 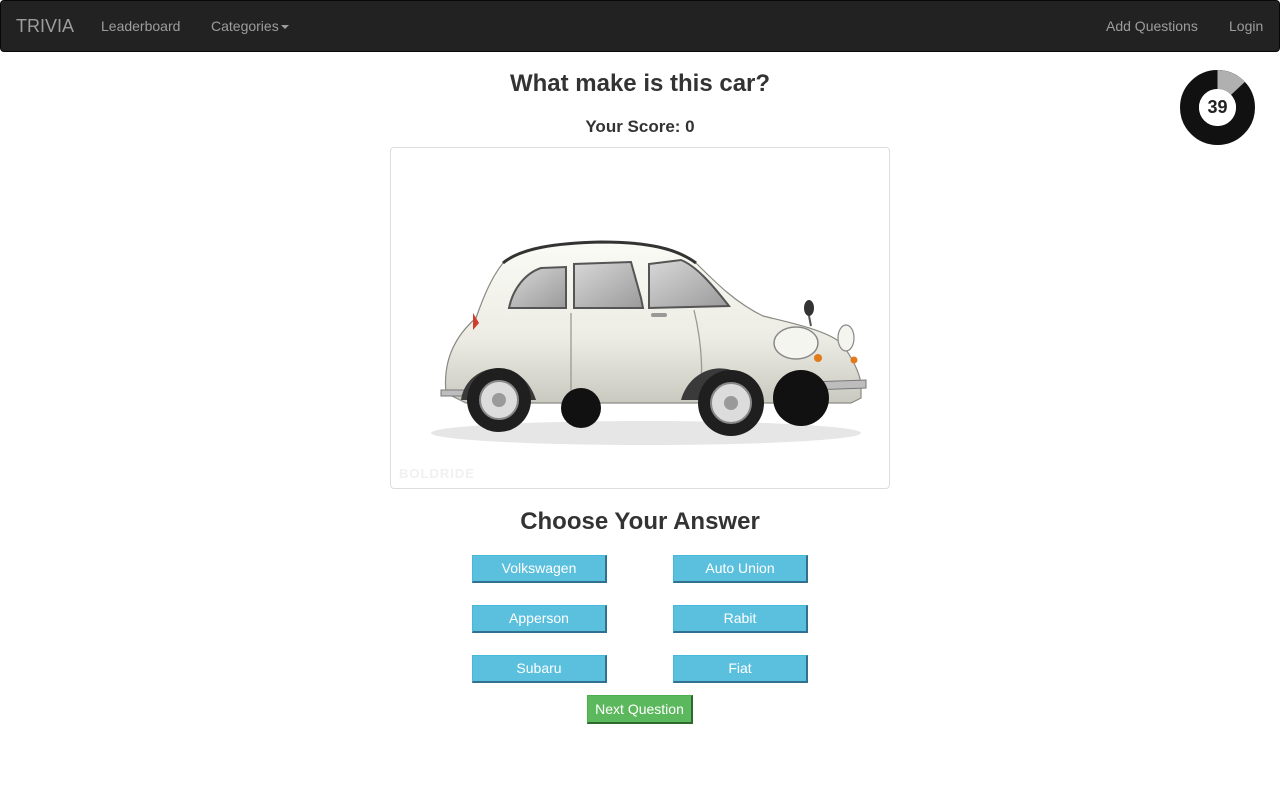 What do you see at coordinates (539, 669) in the screenshot?
I see `answer-button: Subaru` at bounding box center [539, 669].